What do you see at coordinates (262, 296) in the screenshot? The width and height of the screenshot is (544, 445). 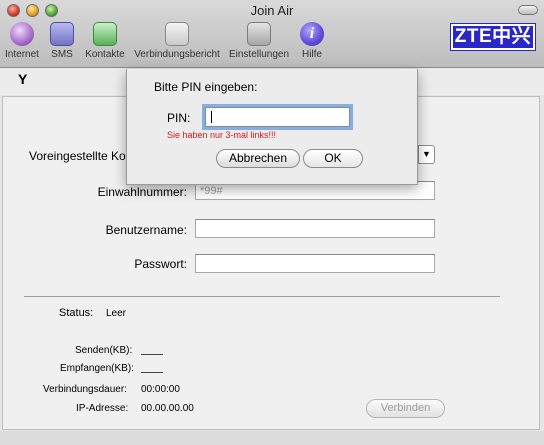 I see `divider` at bounding box center [262, 296].